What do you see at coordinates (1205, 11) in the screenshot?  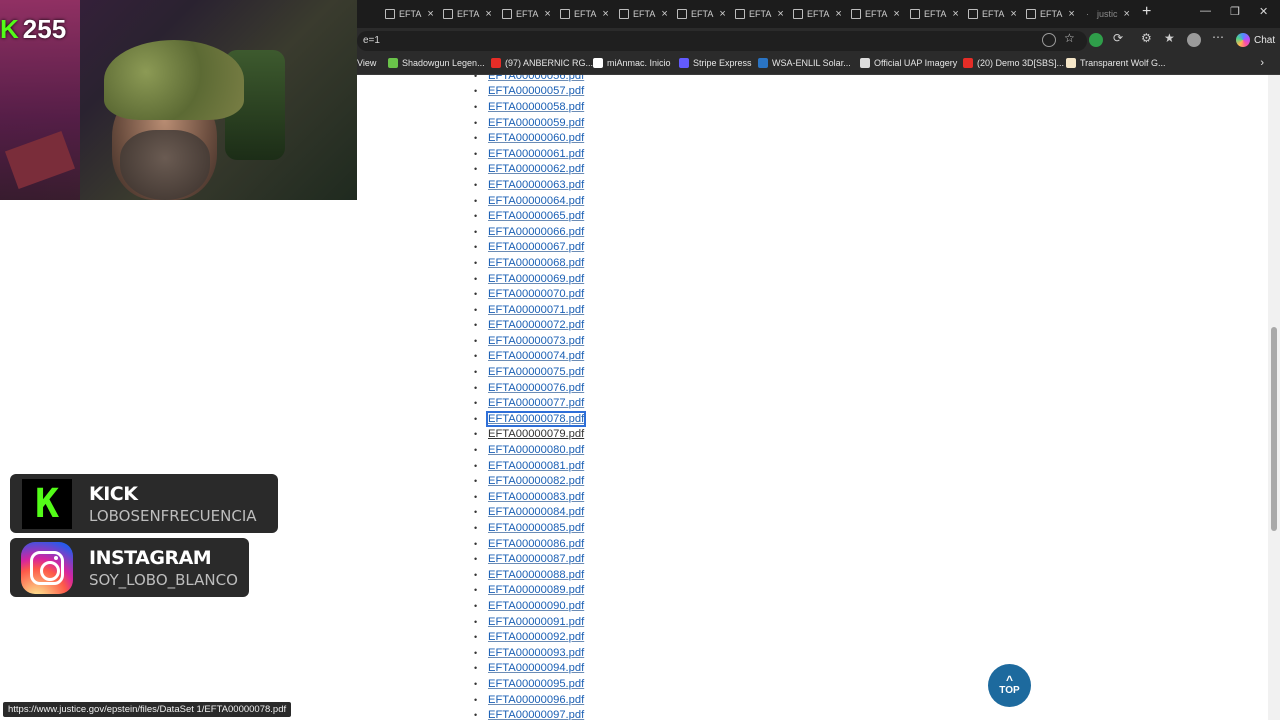 I see `minimize-button: —` at bounding box center [1205, 11].